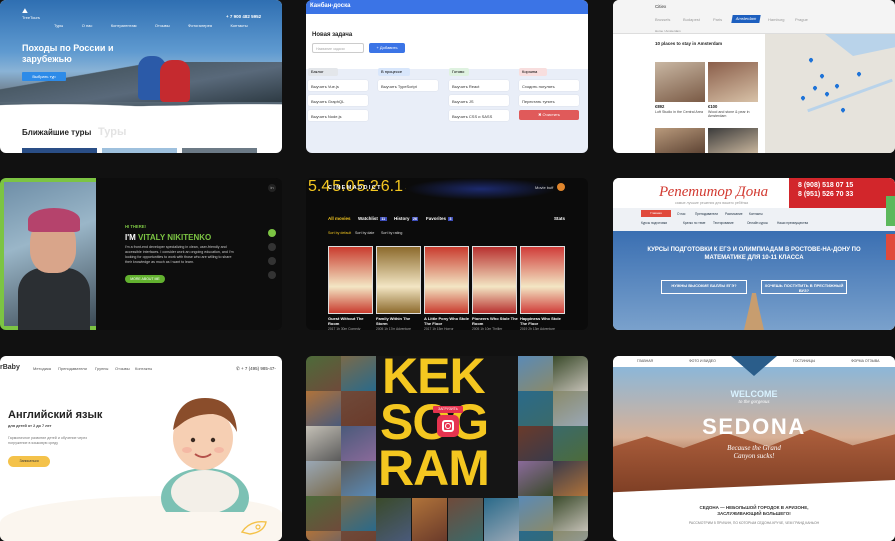  I want to click on linkedin-icon: in, so click(272, 188).